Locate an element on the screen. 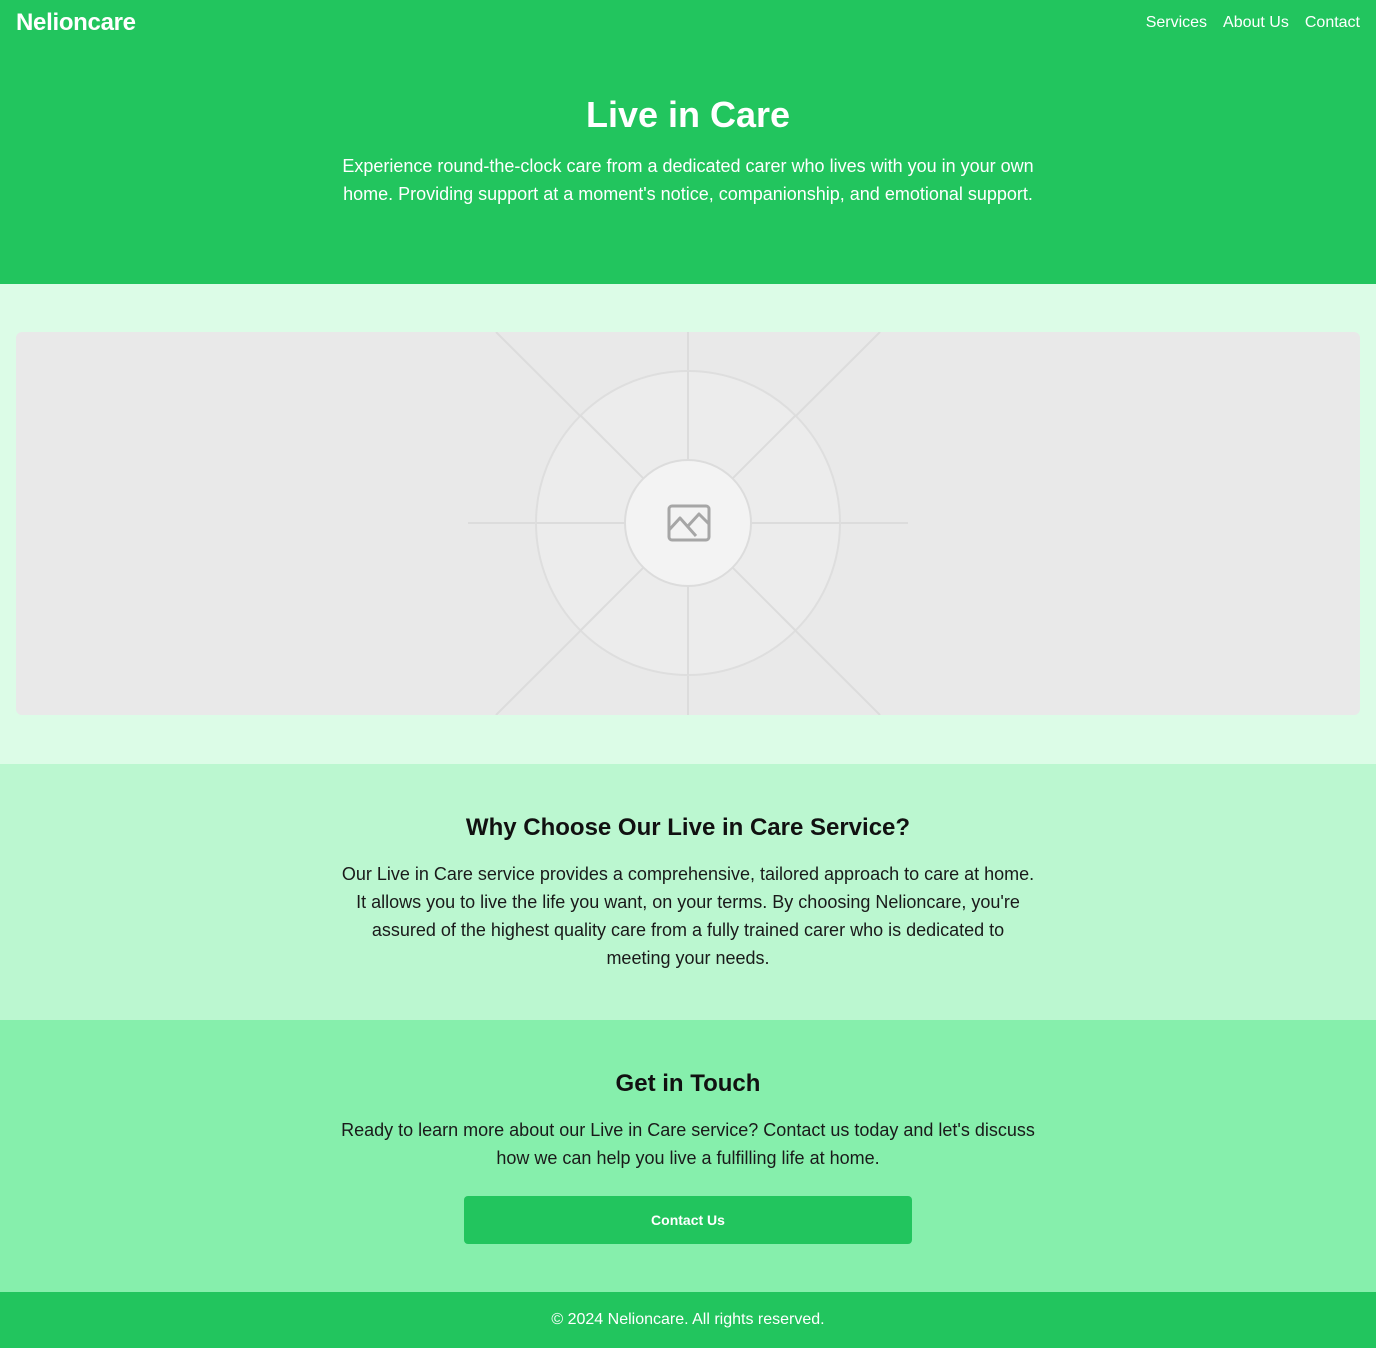 The height and width of the screenshot is (1348, 1376). copyright-text: © 2024 Nelioncare. All rights reserved. is located at coordinates (688, 1319).